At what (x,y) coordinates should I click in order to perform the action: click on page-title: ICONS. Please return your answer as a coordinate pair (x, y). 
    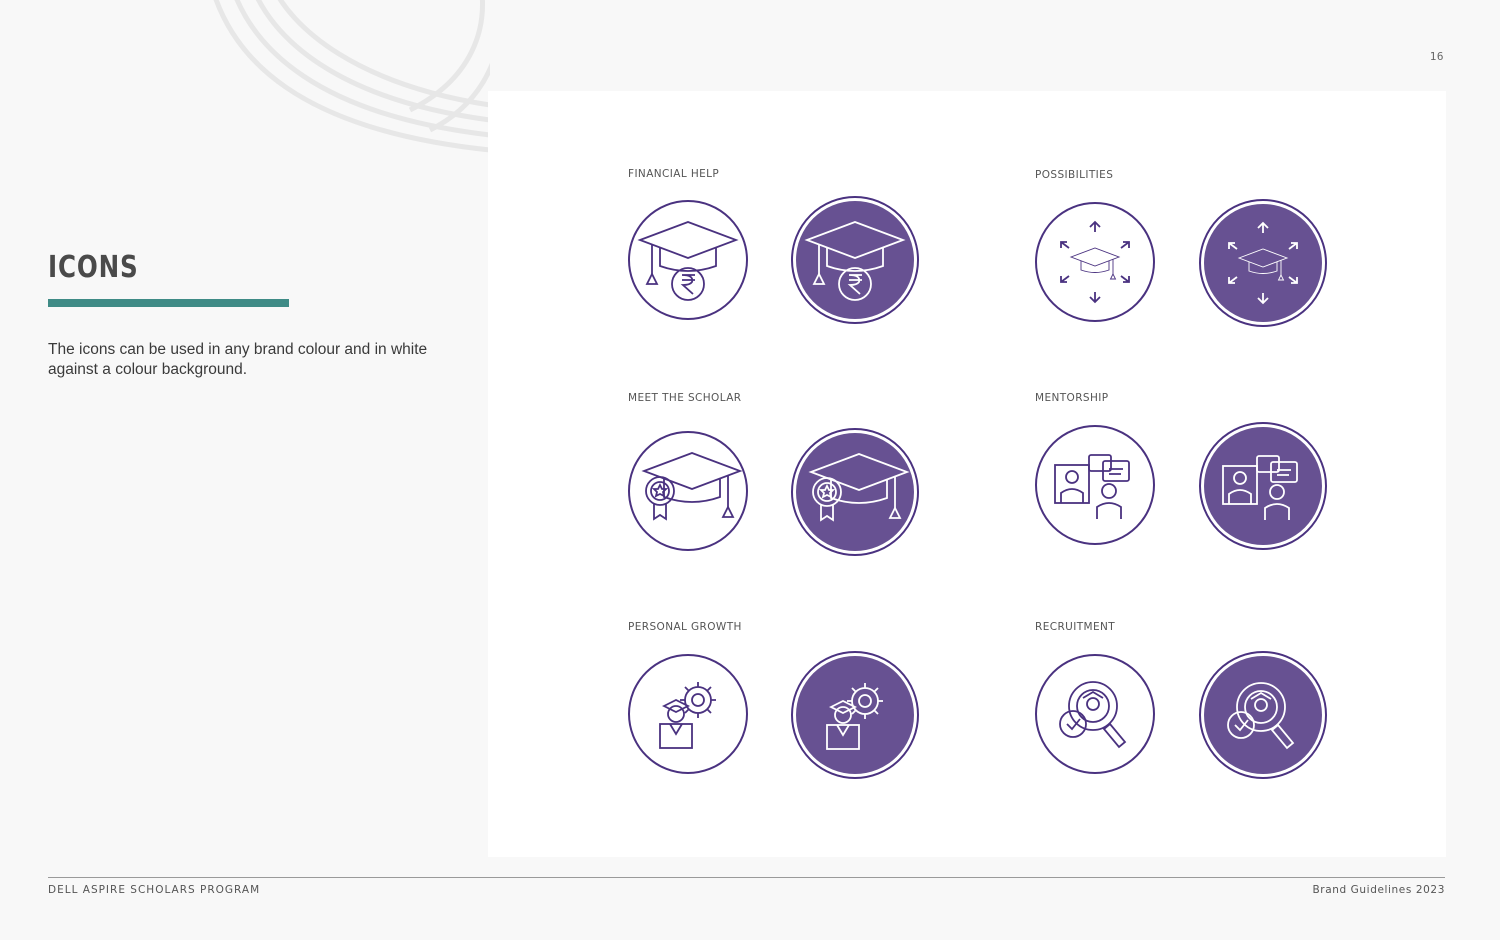
    Looking at the image, I should click on (93, 267).